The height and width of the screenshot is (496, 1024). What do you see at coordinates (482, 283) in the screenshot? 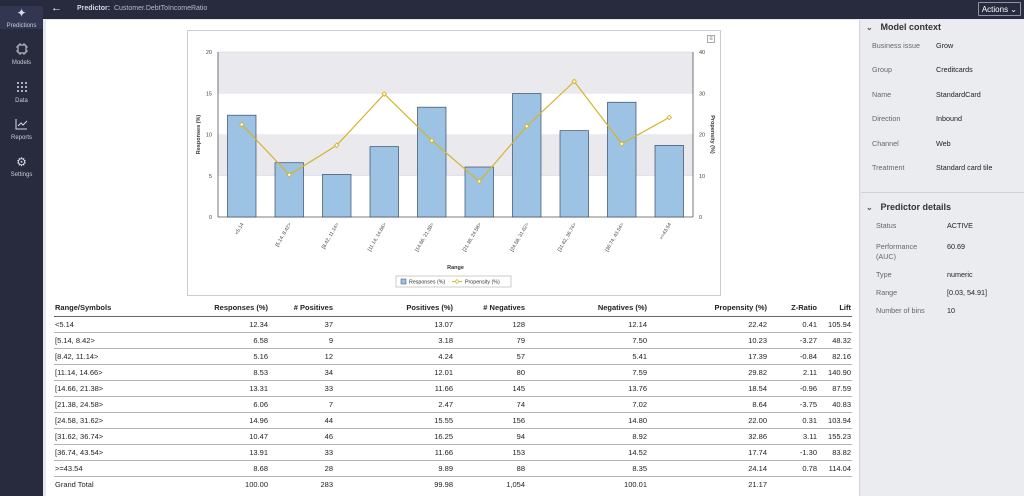
I see `legend-label-propensity: Propensity (%)` at bounding box center [482, 283].